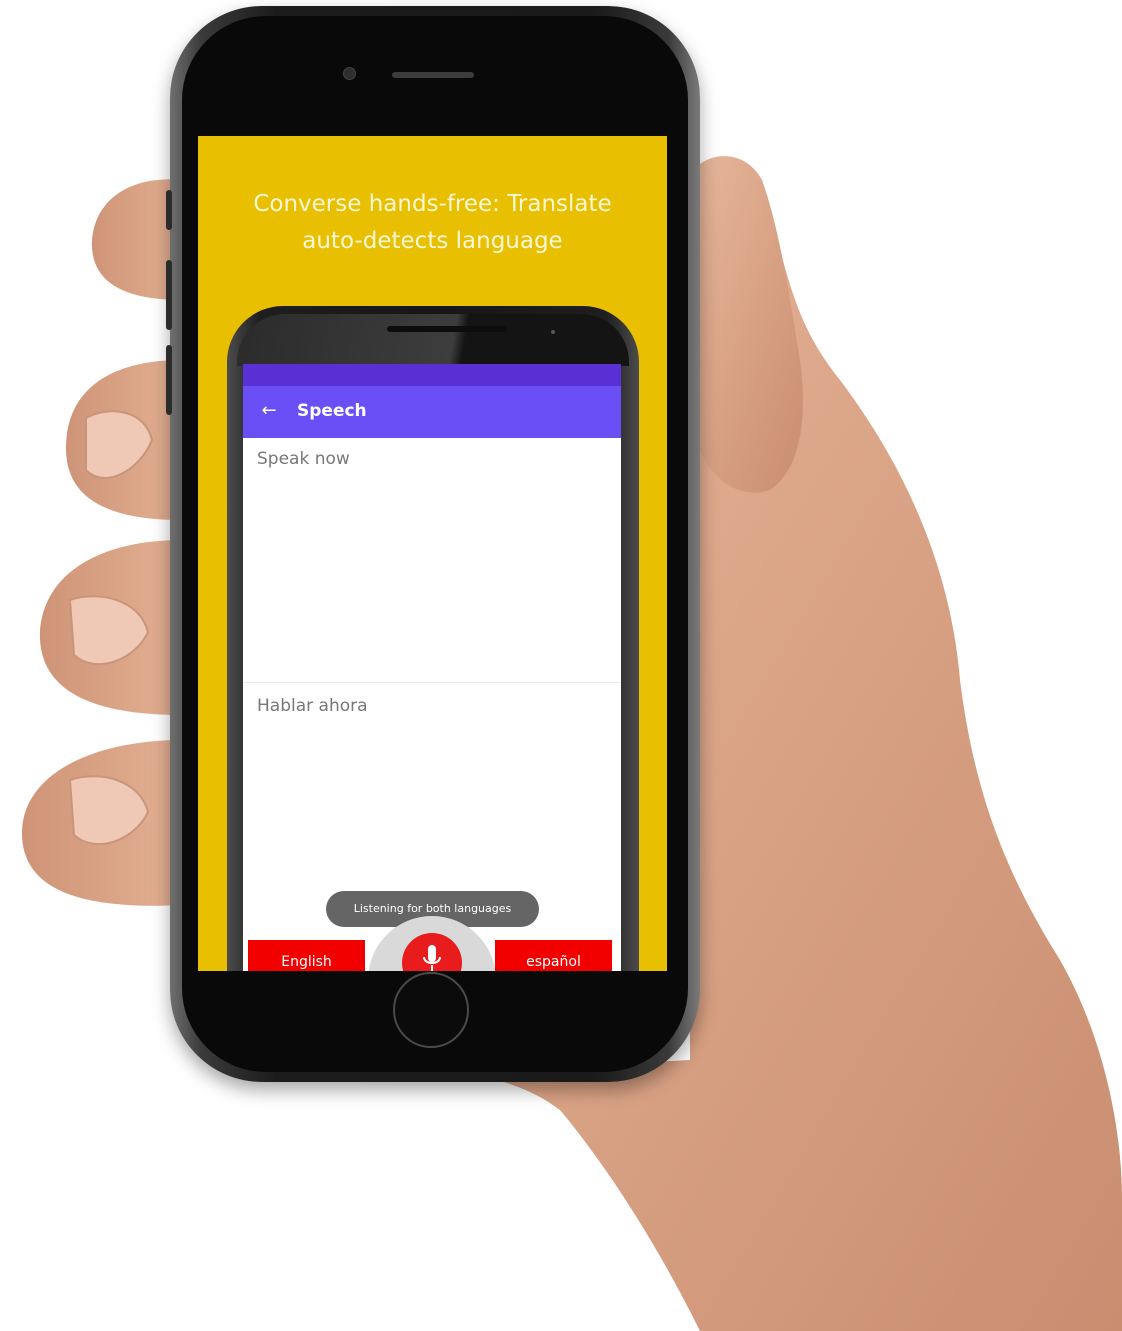 This screenshot has height=1331, width=1122. I want to click on home-button, so click(431, 1010).